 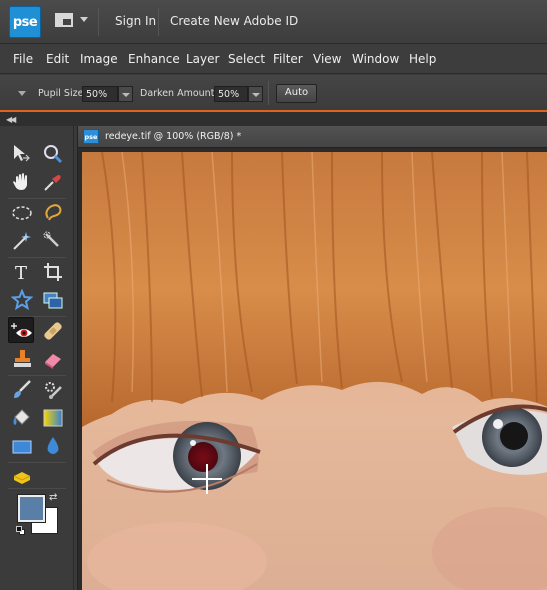 What do you see at coordinates (234, 21) in the screenshot?
I see `create-adobe-id-link: Create New Adobe ID` at bounding box center [234, 21].